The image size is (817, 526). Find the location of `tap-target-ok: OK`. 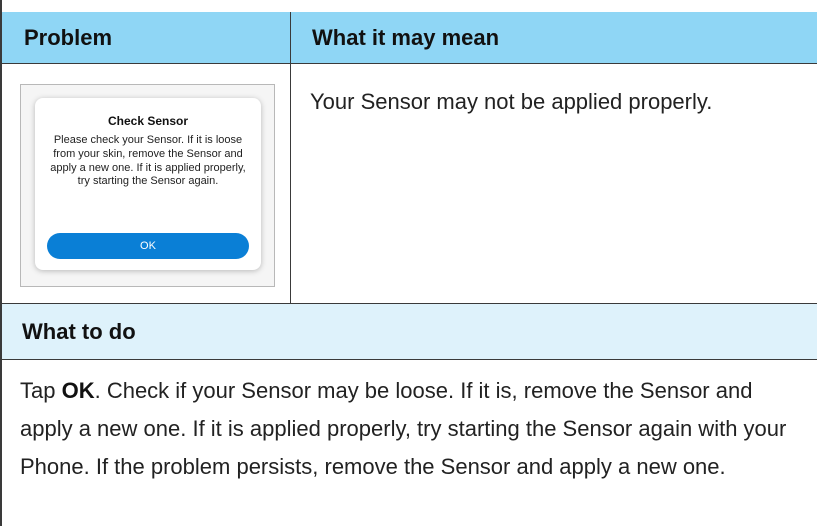

tap-target-ok: OK is located at coordinates (78, 390).